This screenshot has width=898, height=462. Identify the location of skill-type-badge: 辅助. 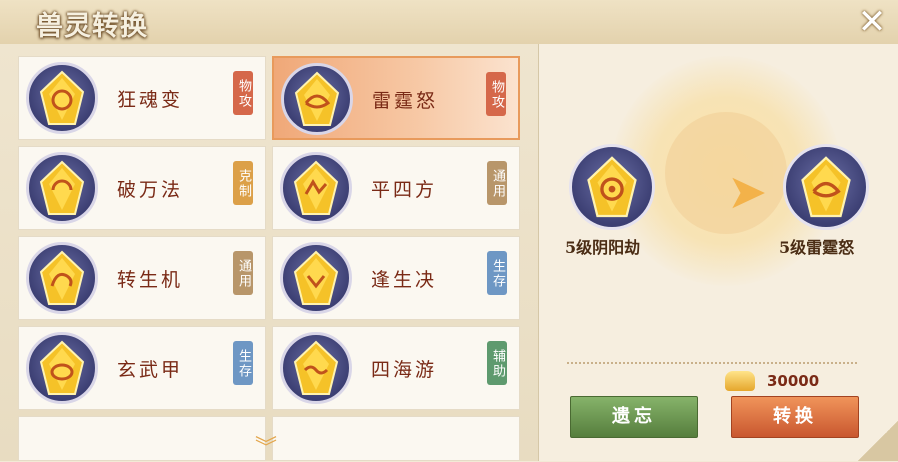
(497, 363).